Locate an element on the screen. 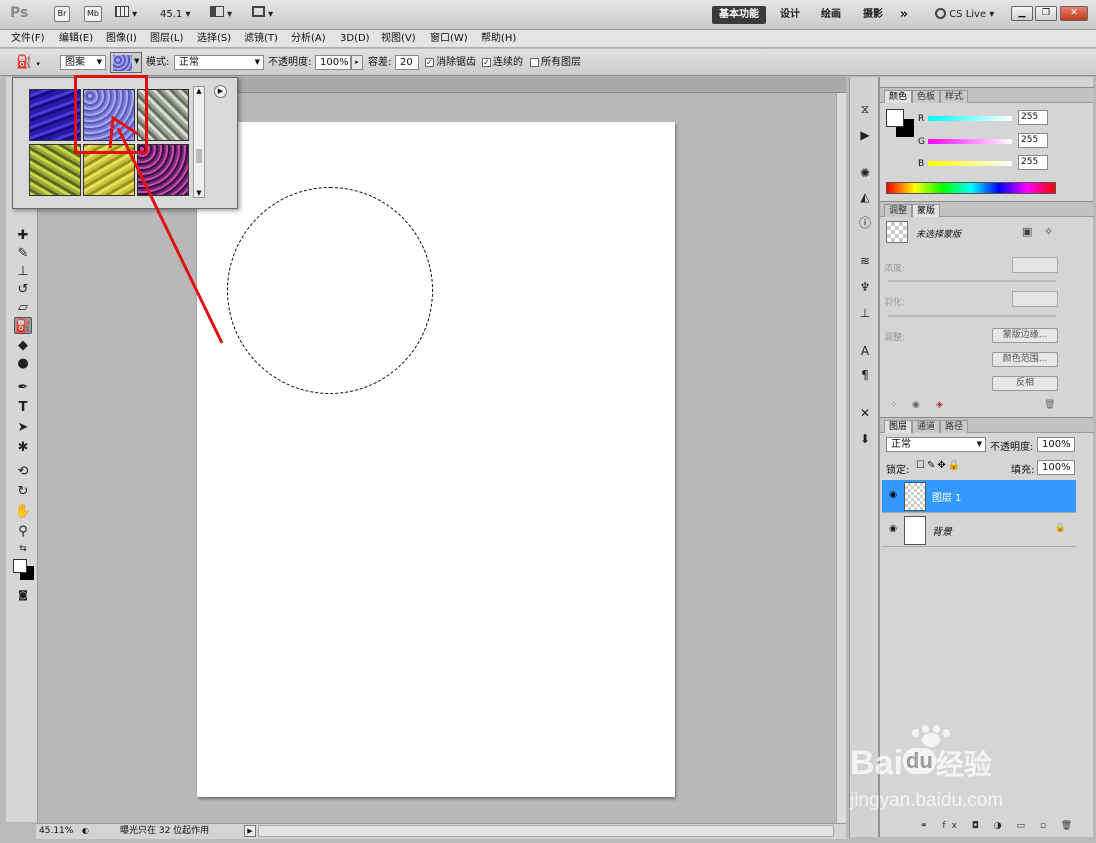 Image resolution: width=1096 pixels, height=843 pixels. annotation-arrow is located at coordinates (166, 229).